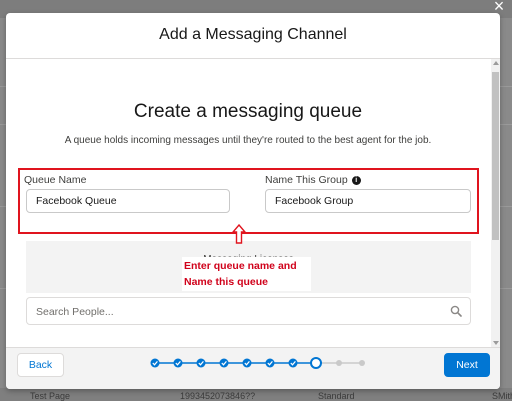 Image resolution: width=512 pixels, height=401 pixels. I want to click on background-cell: SMith, so click(502, 396).